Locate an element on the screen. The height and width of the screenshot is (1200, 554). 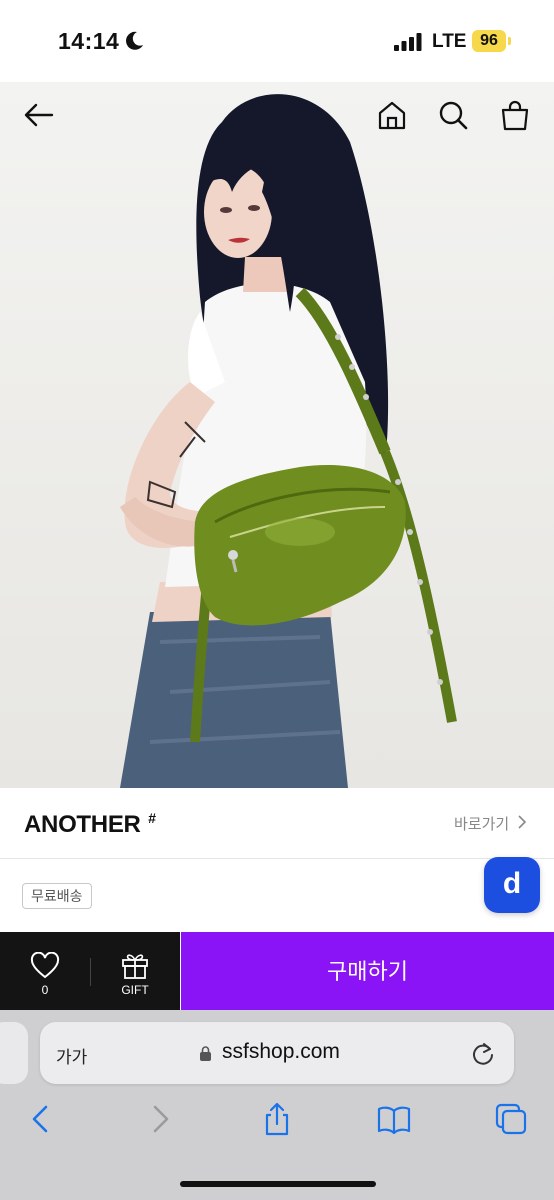
buy-button: 구매하기 is located at coordinates (367, 971).